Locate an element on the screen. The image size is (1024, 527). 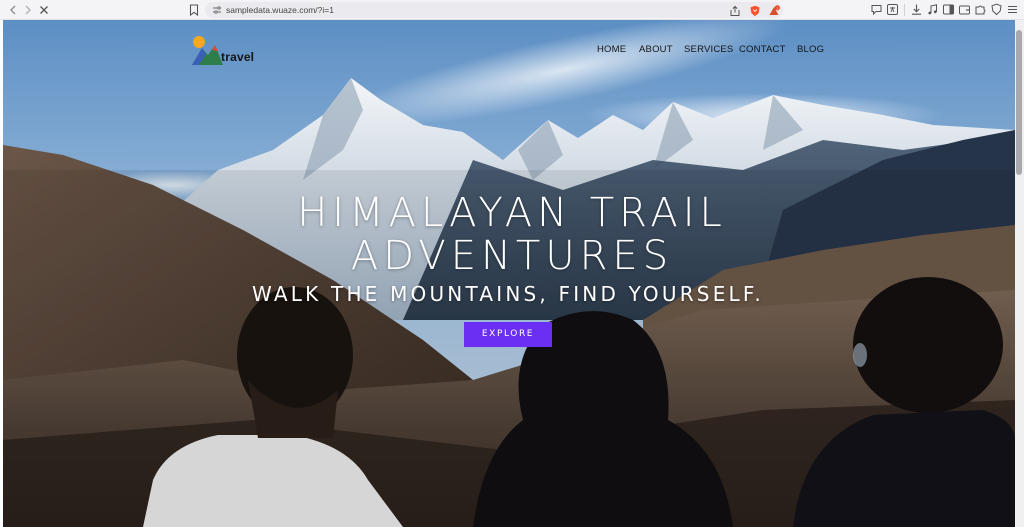
chat-icon is located at coordinates (876, 10).